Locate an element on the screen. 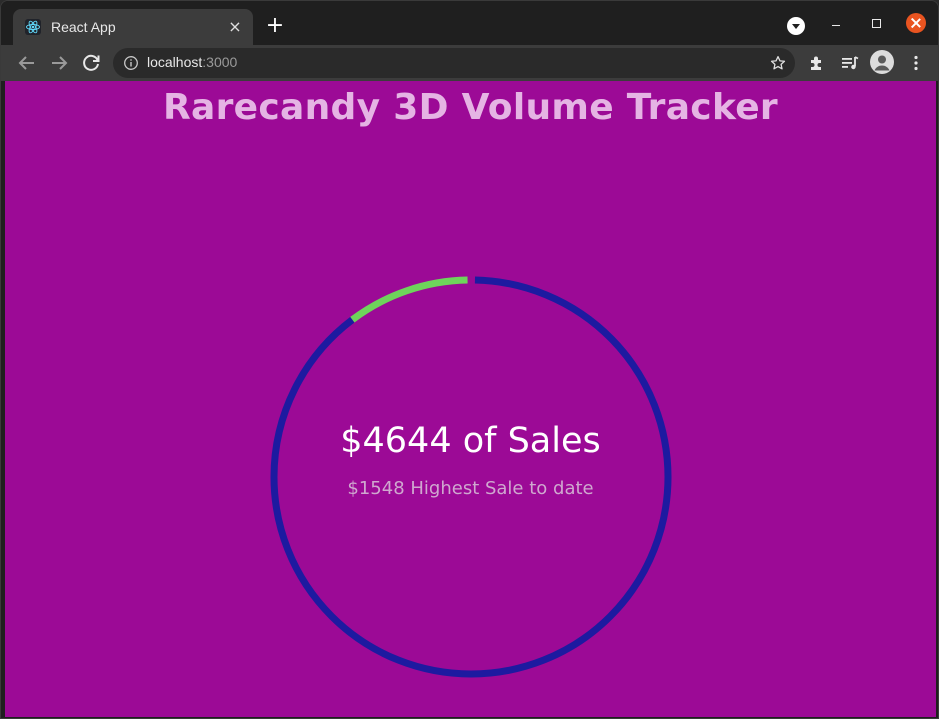  highest-sale-label: $1548 Highest Sale to date is located at coordinates (470, 488).